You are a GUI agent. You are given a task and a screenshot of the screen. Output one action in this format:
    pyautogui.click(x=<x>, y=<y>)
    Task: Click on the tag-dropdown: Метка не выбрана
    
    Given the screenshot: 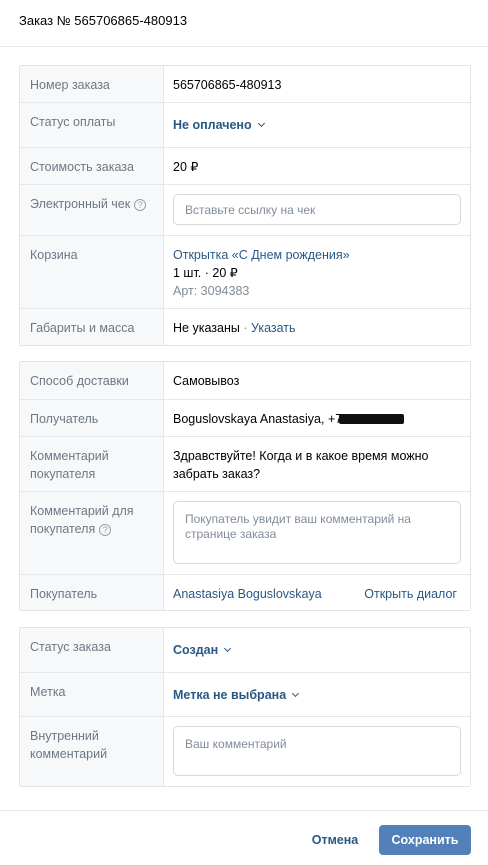 What is the action you would take?
    pyautogui.click(x=317, y=694)
    